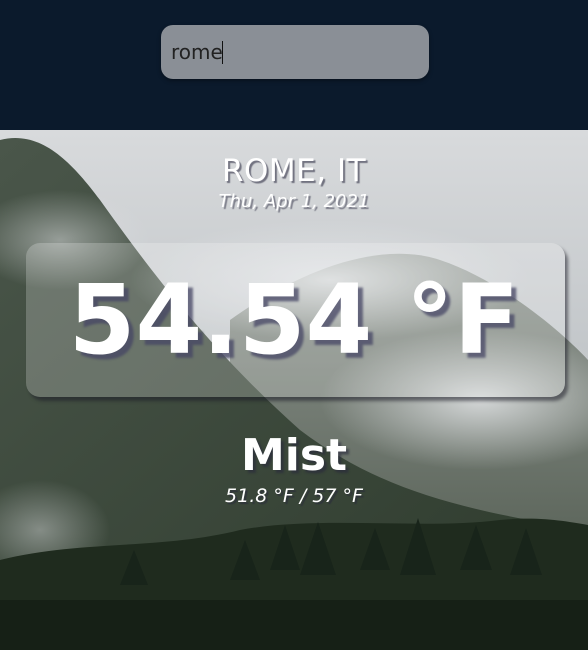  What do you see at coordinates (294, 320) in the screenshot?
I see `temperature-value: 54.54 °F` at bounding box center [294, 320].